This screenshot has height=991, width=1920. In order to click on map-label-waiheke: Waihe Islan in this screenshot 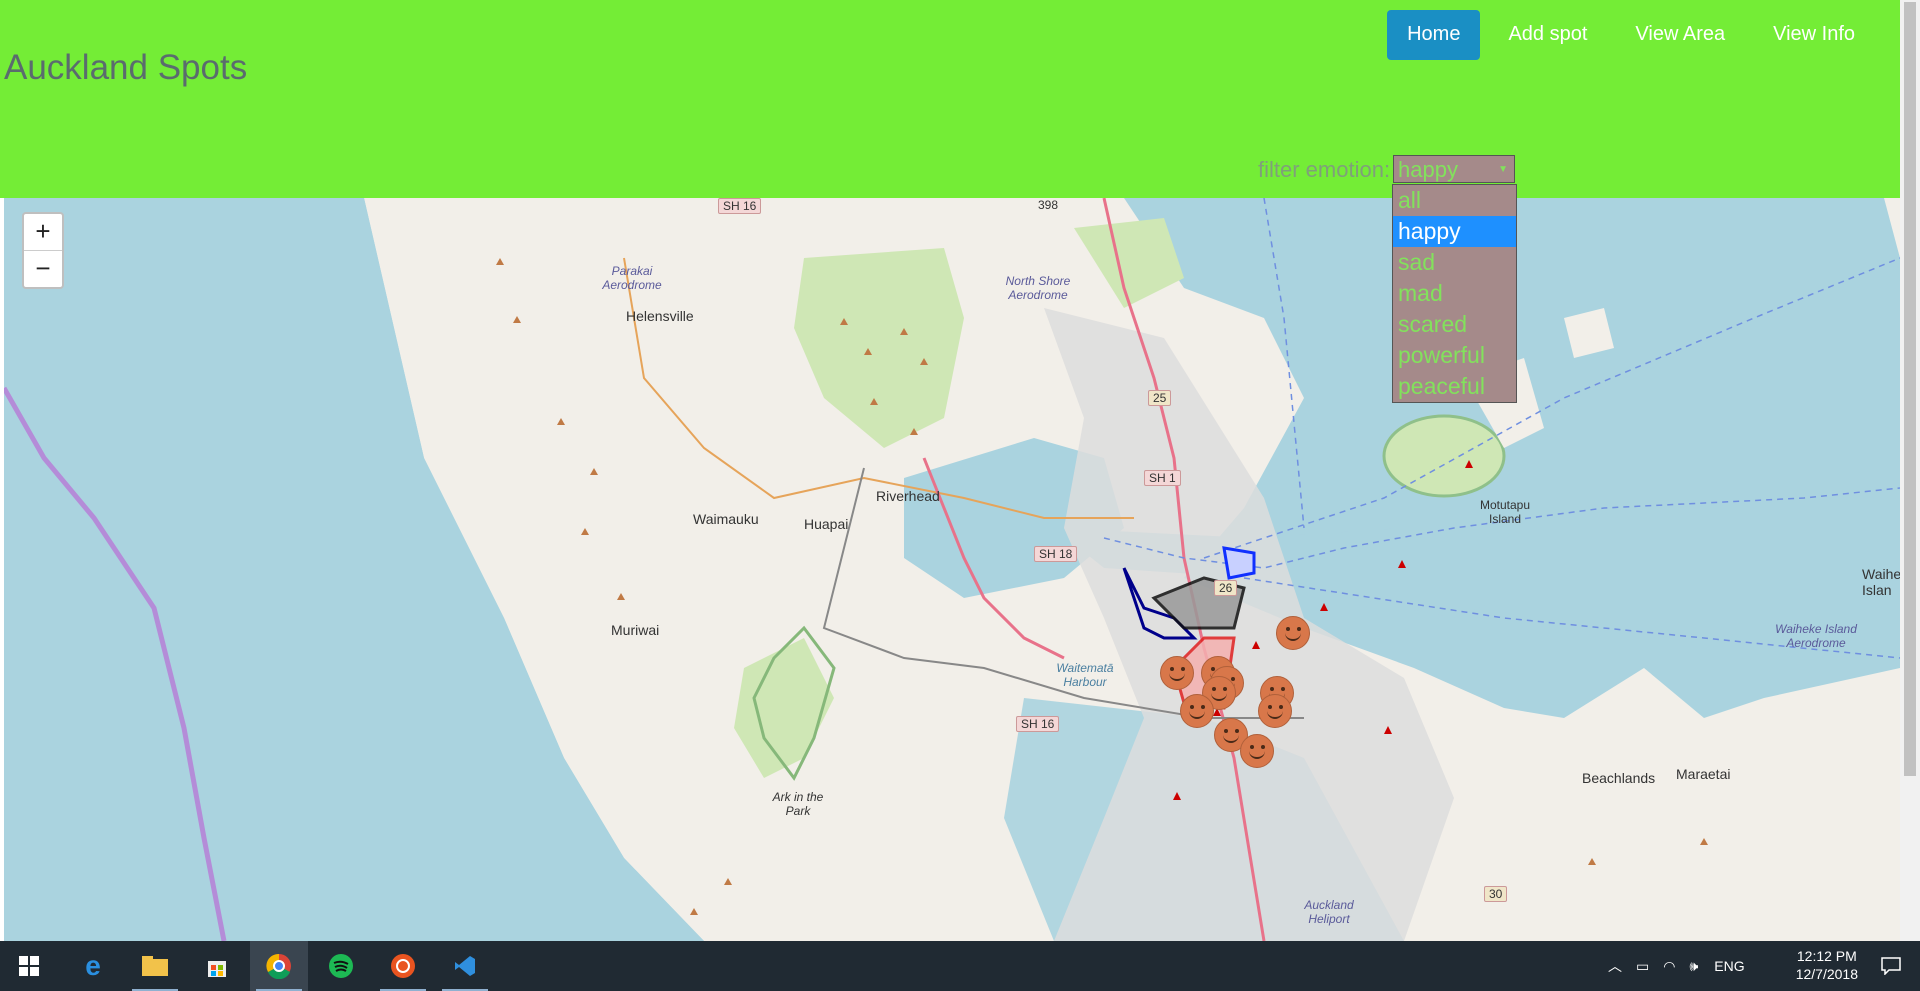, I will do `click(1881, 582)`.